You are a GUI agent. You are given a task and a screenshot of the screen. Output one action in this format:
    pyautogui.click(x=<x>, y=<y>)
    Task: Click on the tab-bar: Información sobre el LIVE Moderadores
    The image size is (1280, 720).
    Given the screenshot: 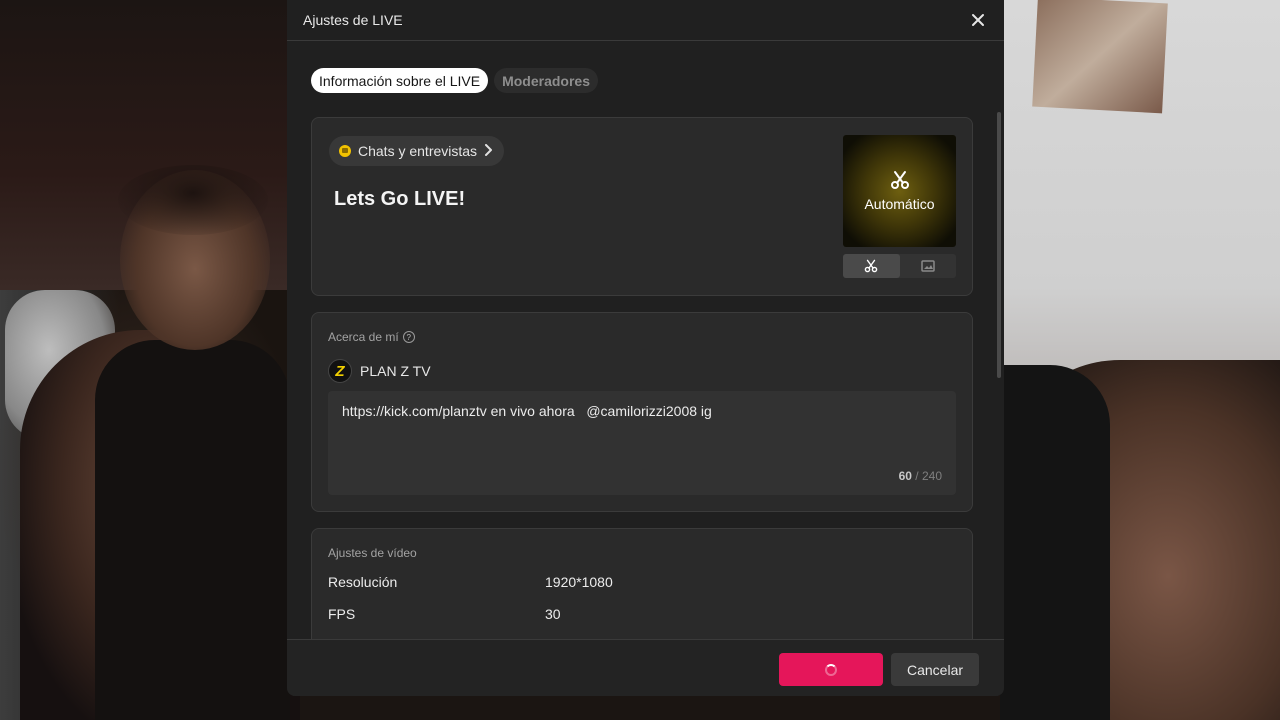 What is the action you would take?
    pyautogui.click(x=455, y=80)
    